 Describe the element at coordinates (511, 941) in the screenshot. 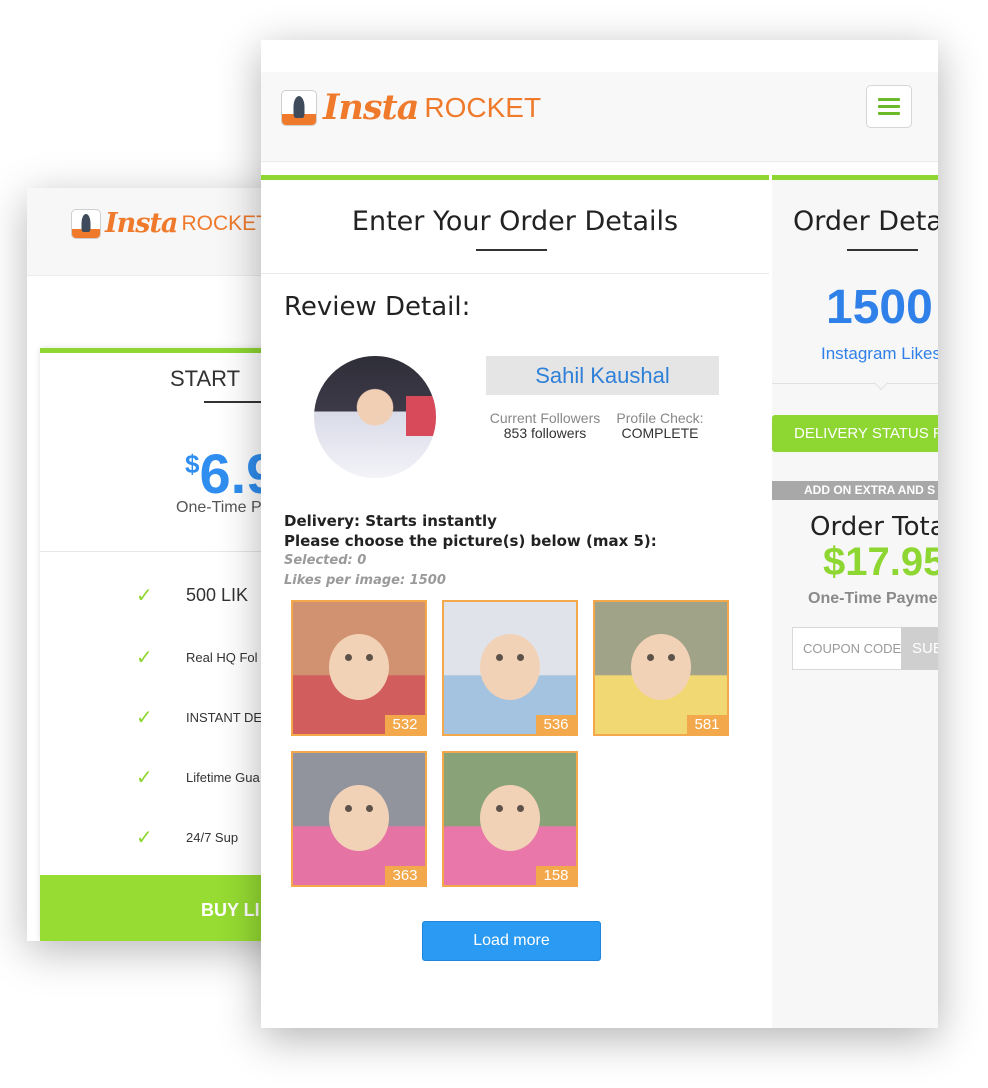

I see `load-more-button: Load more` at that location.